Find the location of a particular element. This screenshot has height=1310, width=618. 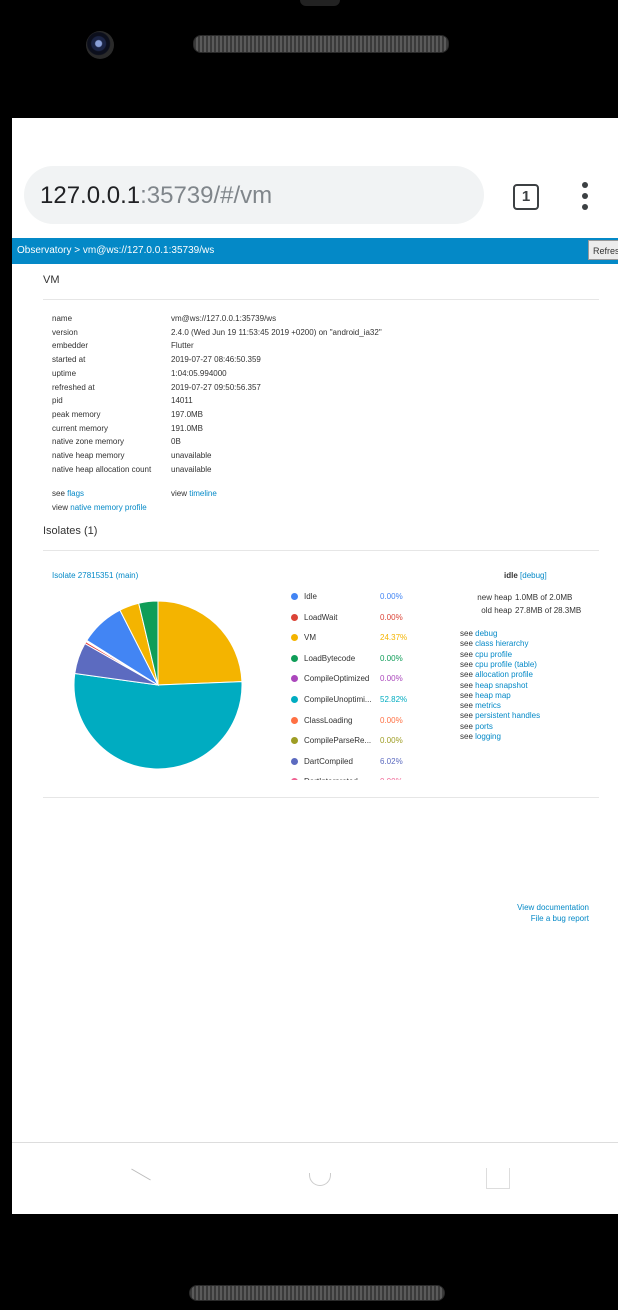

see-link-row: see ports is located at coordinates (476, 726).